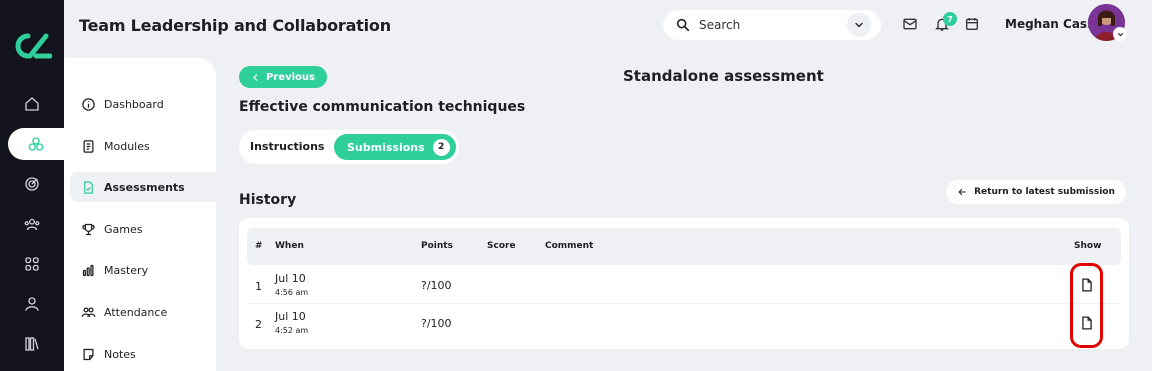  Describe the element at coordinates (289, 246) in the screenshot. I see `header-when: When` at that location.